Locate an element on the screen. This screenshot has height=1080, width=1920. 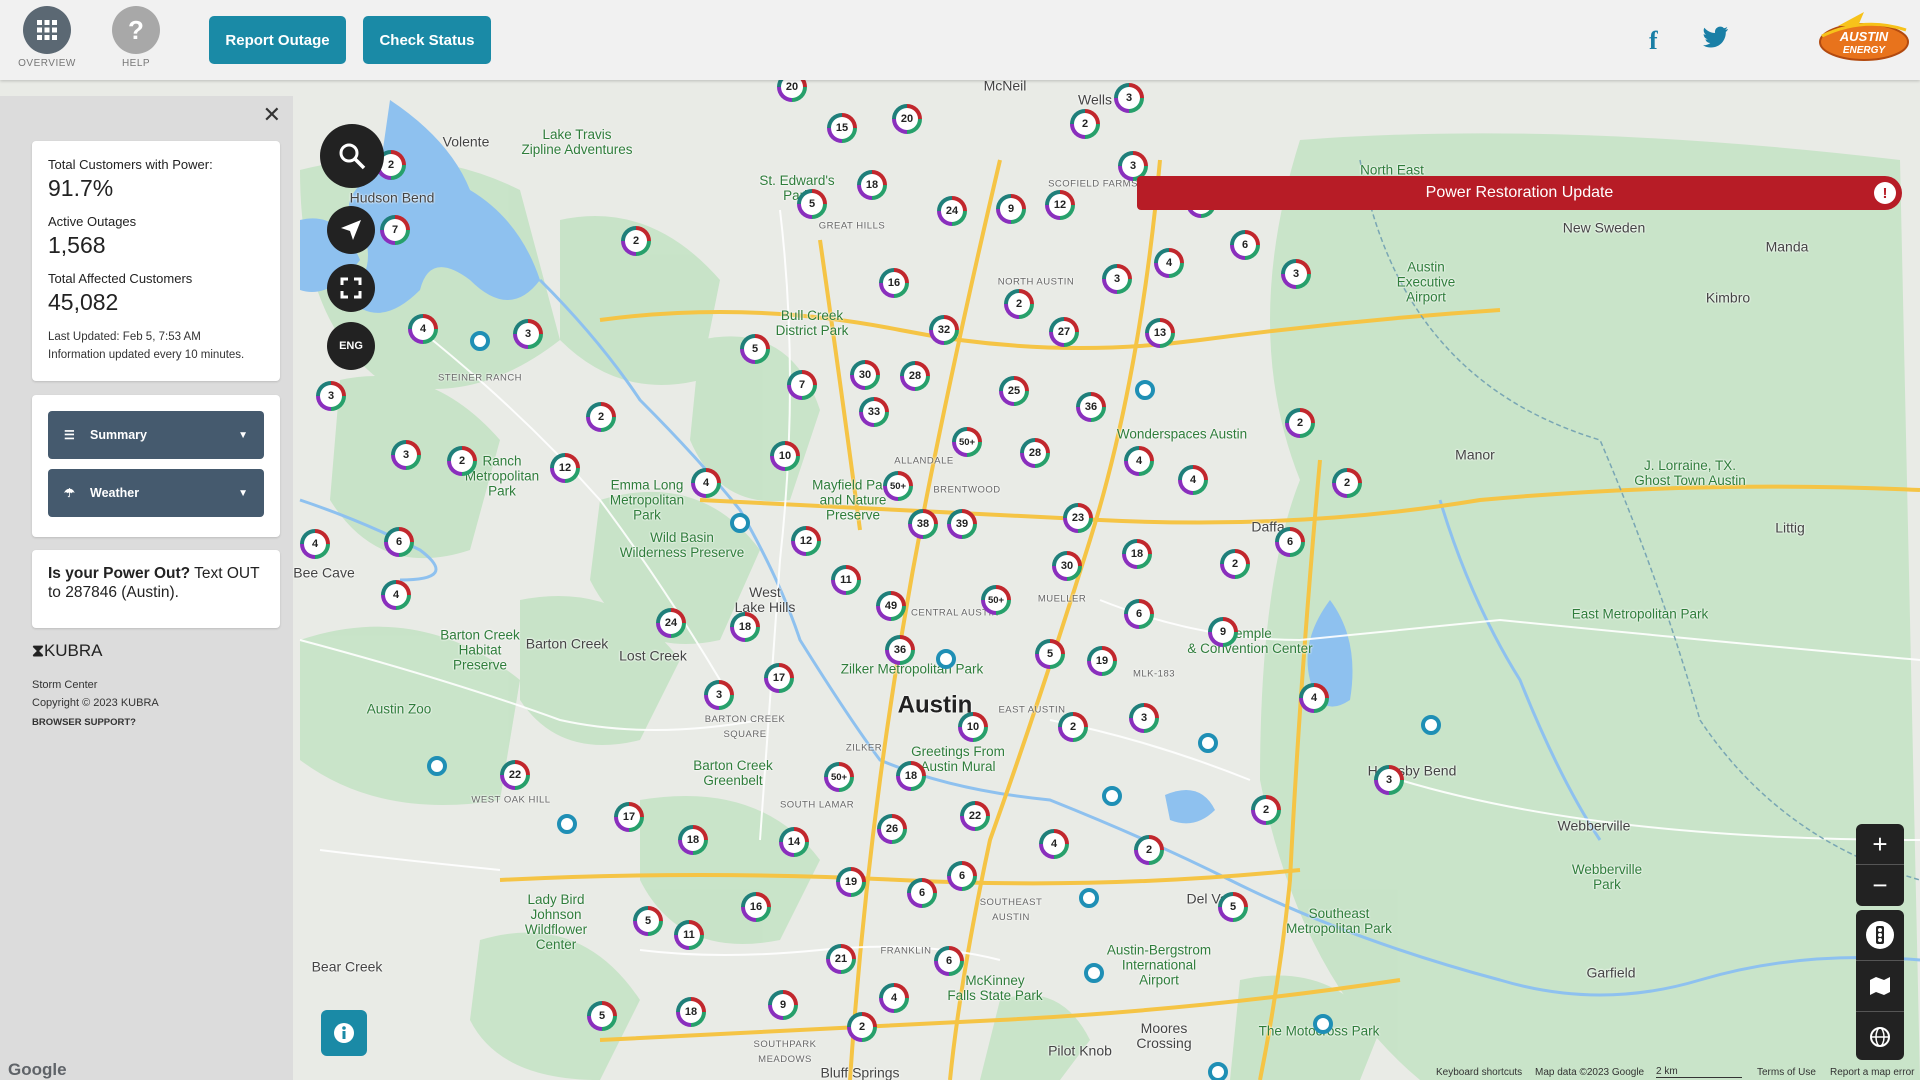
outage-cluster-marker: 25 is located at coordinates (1014, 391).